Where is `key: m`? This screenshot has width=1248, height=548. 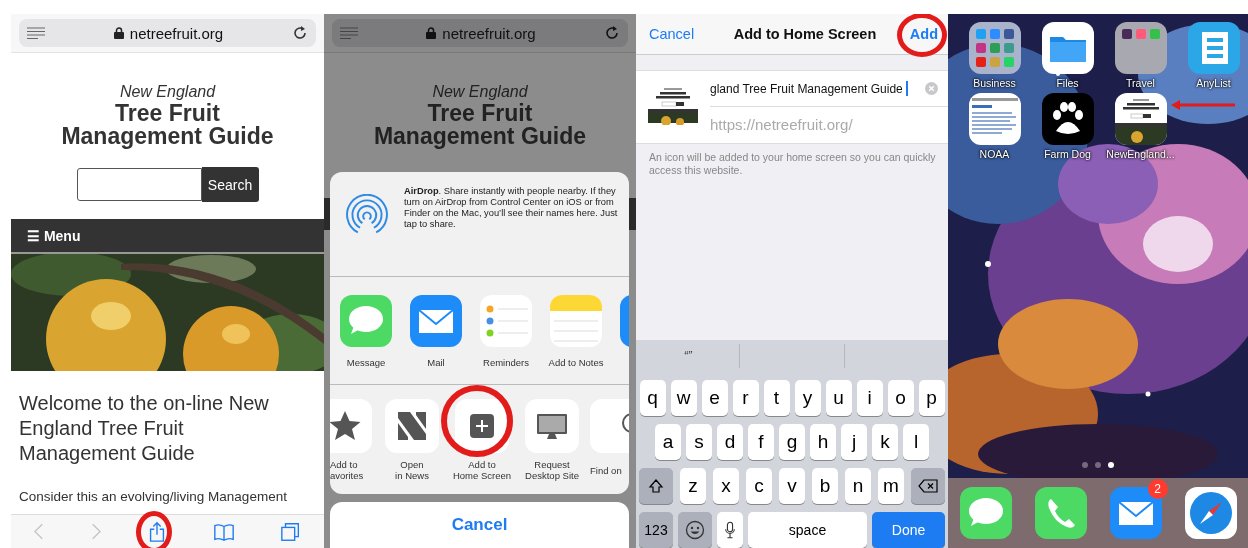
key: m is located at coordinates (891, 486).